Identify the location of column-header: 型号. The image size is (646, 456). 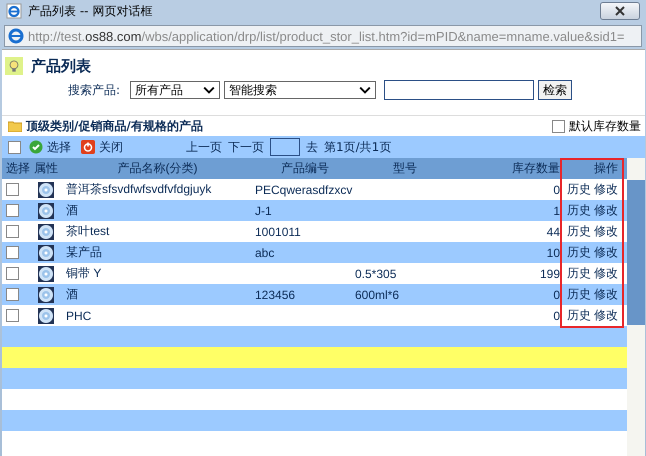
(405, 168).